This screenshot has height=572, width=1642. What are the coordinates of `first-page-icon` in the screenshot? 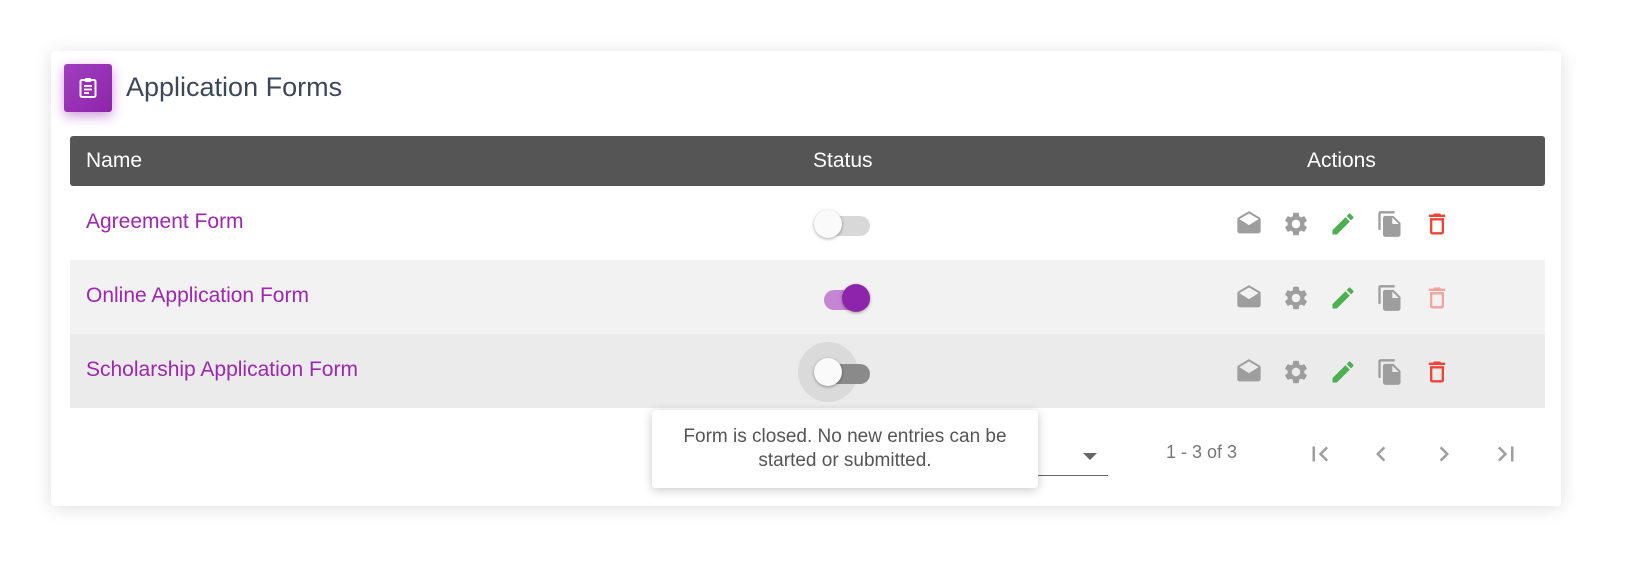 It's located at (1320, 454).